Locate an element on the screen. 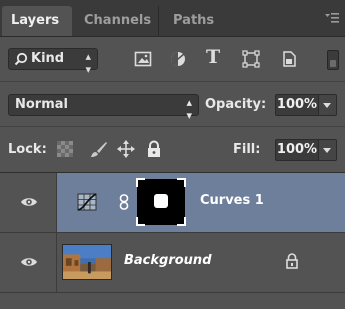 The width and height of the screenshot is (345, 309). panel-tab-bar: Layers Channels Paths is located at coordinates (172, 18).